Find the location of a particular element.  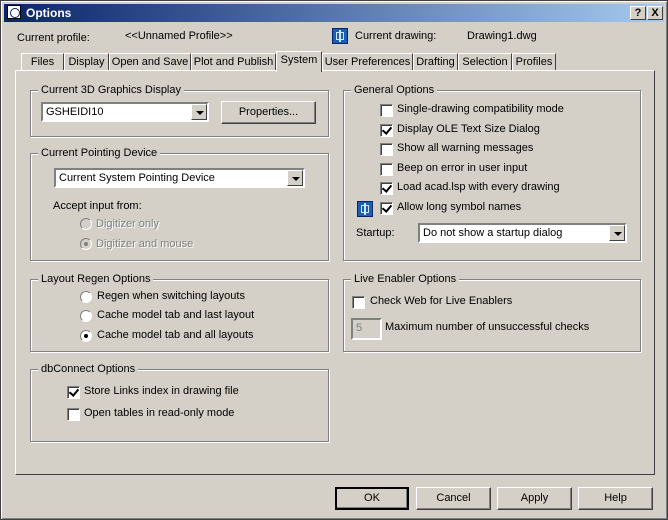

load-acad-lsp-label: Load acad.lsp with every drawing is located at coordinates (478, 187).